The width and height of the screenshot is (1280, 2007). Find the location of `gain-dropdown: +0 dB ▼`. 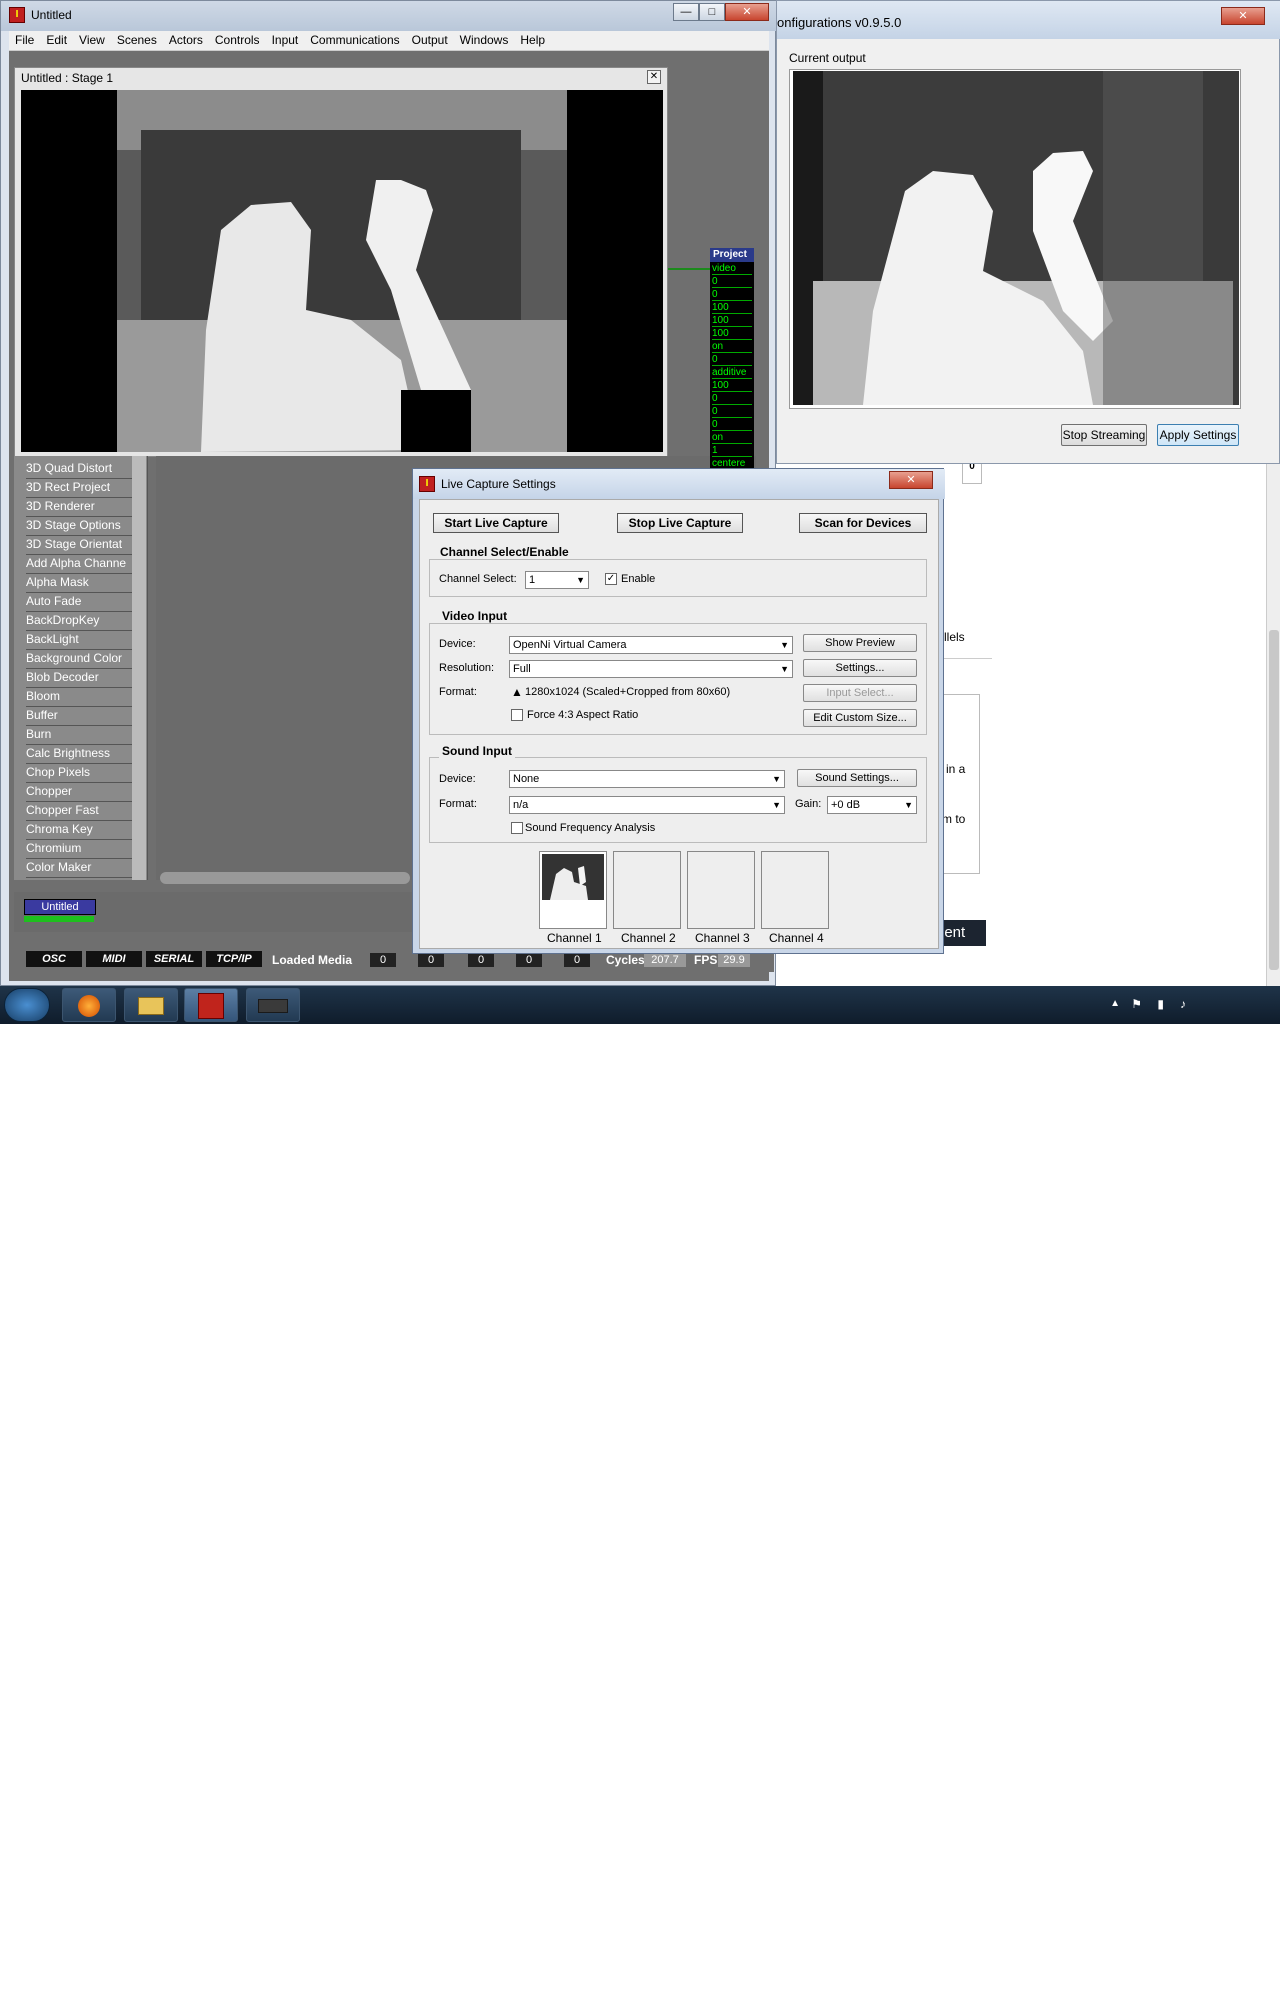

gain-dropdown: +0 dB ▼ is located at coordinates (872, 805).